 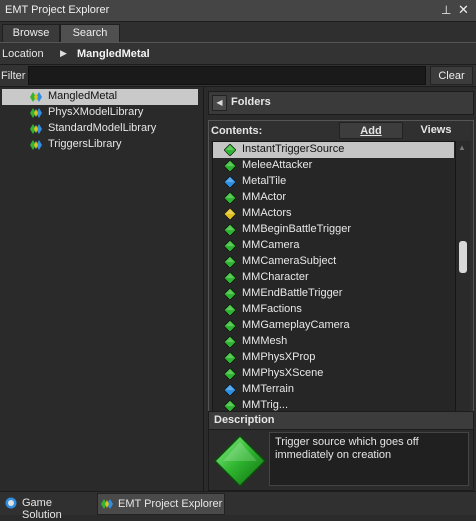 I want to click on contents-header: Contents: Add Views, so click(x=340, y=130).